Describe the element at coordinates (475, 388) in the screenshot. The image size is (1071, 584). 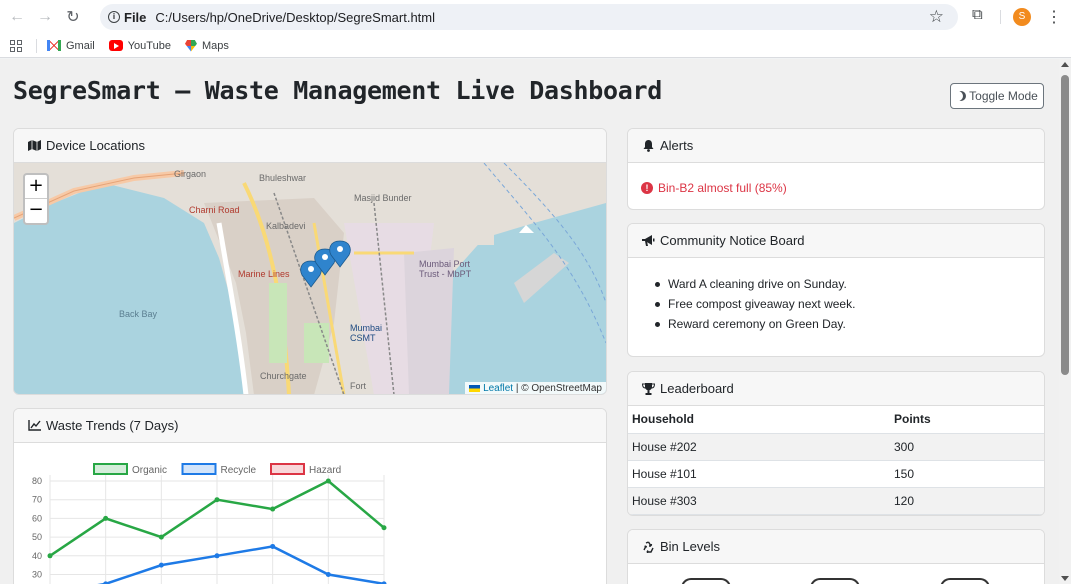
I see `ukraine-flag-icon` at that location.